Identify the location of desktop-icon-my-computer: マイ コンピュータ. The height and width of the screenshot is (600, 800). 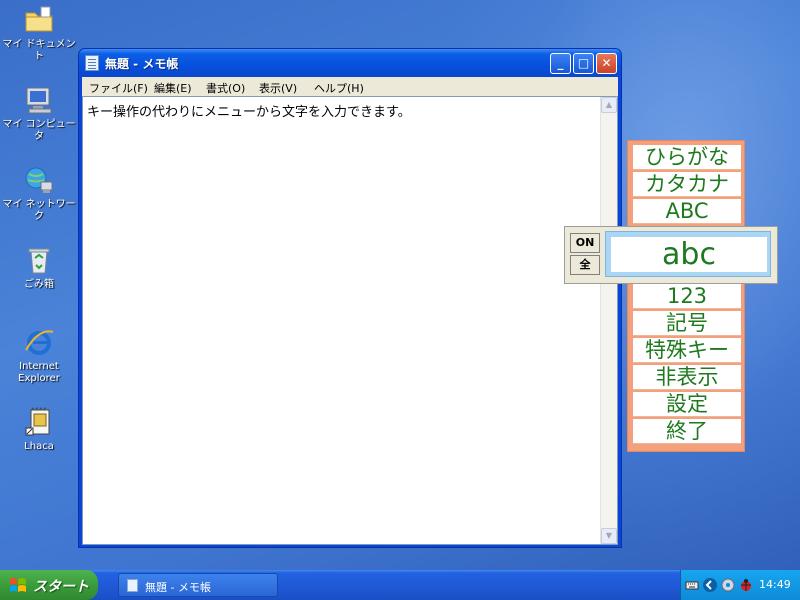
(39, 113).